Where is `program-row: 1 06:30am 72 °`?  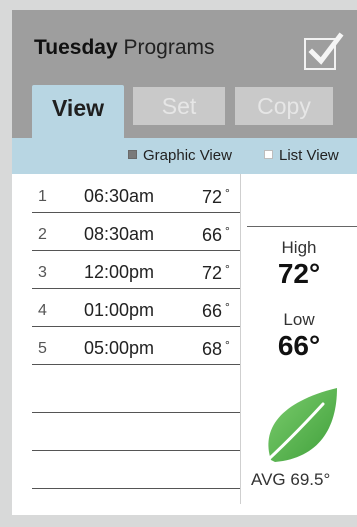
program-row: 1 06:30am 72 ° is located at coordinates (136, 193).